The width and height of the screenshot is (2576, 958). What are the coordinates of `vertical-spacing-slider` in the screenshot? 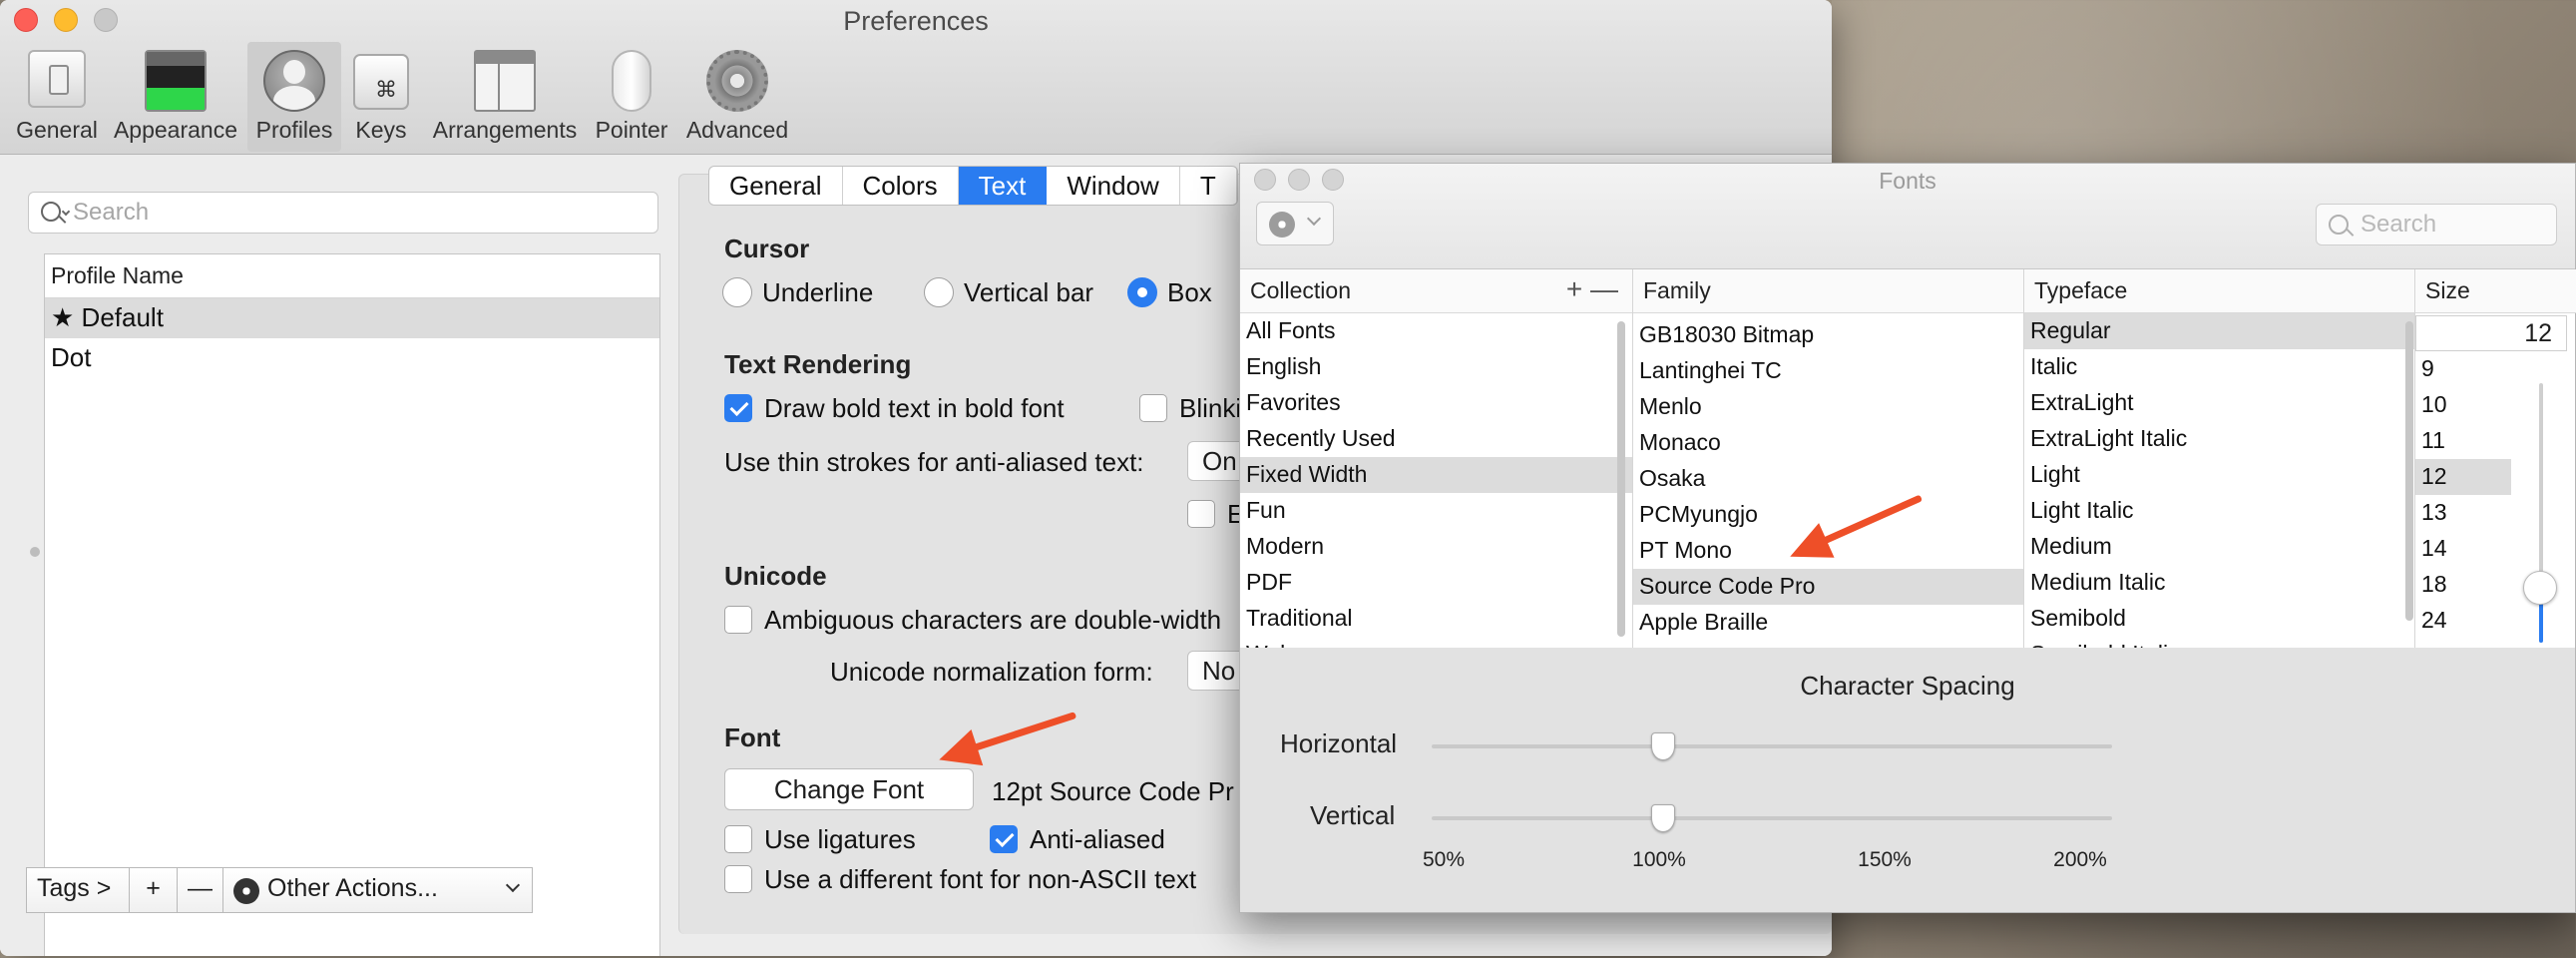 It's located at (1772, 818).